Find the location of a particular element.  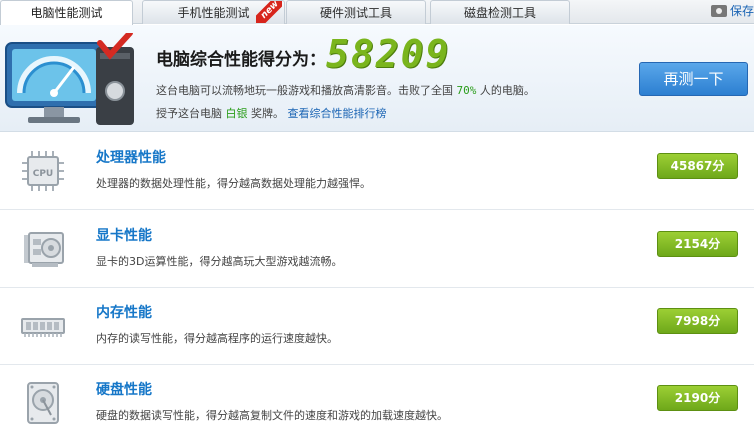

tab-phone-label: 手机性能测试 is located at coordinates (213, 13).